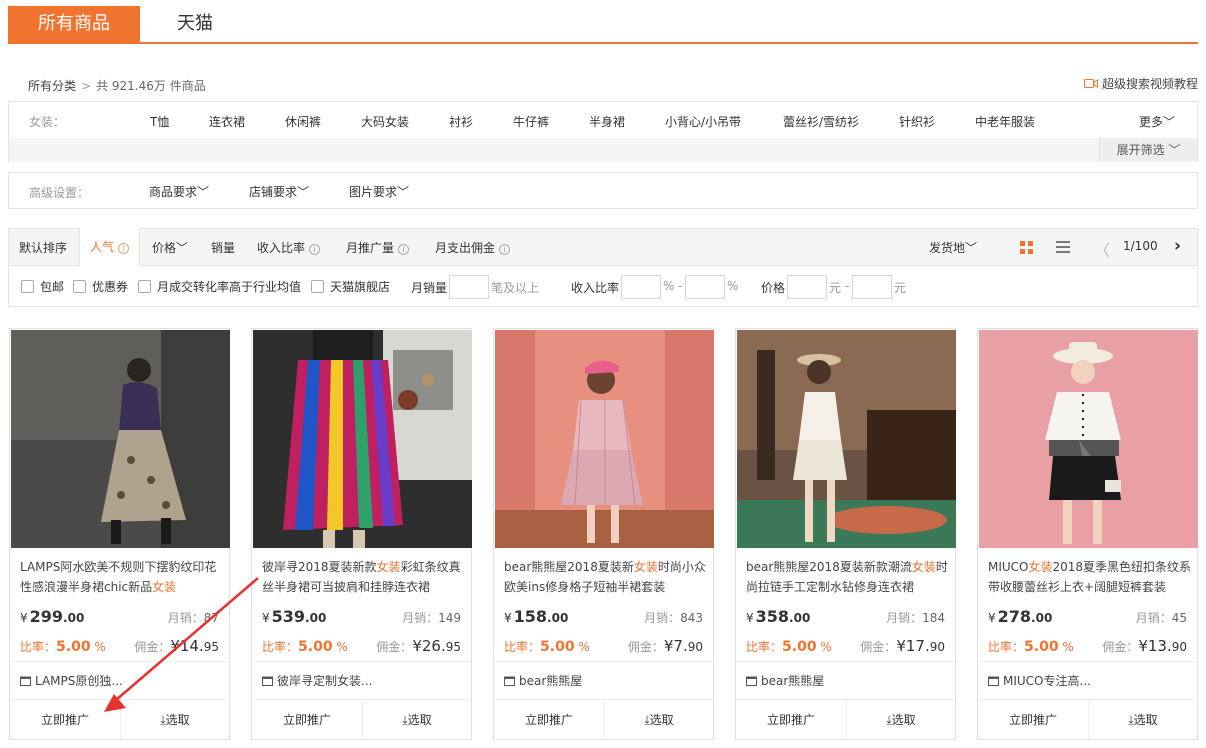 This screenshot has width=1206, height=748. What do you see at coordinates (1090, 577) in the screenshot?
I see `product-title: MIUCO女装2018夏季黑色纽扣条纹系带收腰蕾丝衫上衣+阔腿短裤套装` at bounding box center [1090, 577].